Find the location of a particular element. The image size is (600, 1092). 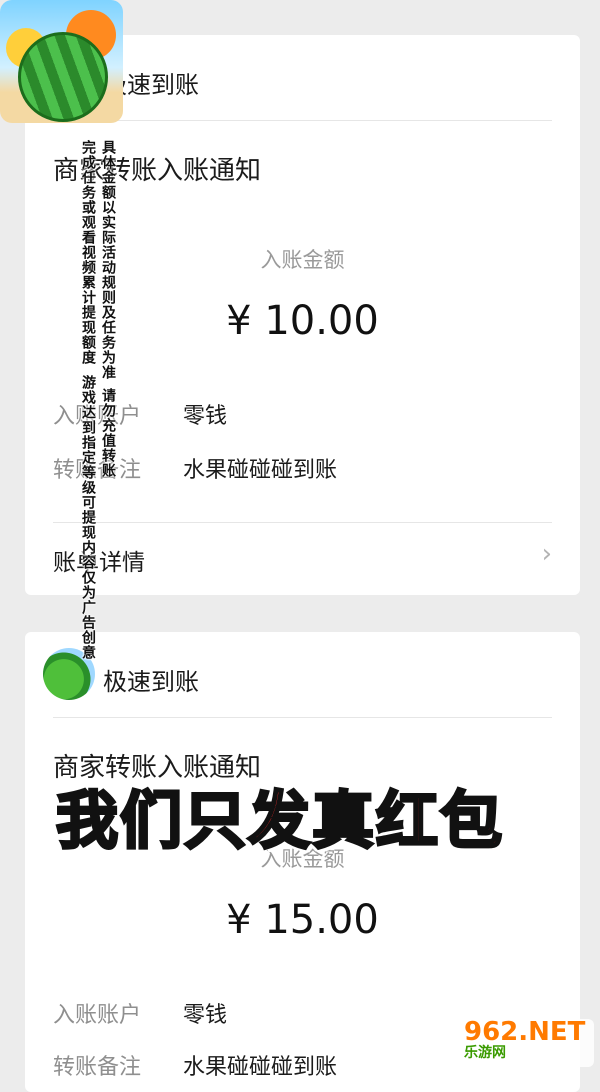

disclaimer-text: 游戏达到指定等级可提现 is located at coordinates (88, 457).